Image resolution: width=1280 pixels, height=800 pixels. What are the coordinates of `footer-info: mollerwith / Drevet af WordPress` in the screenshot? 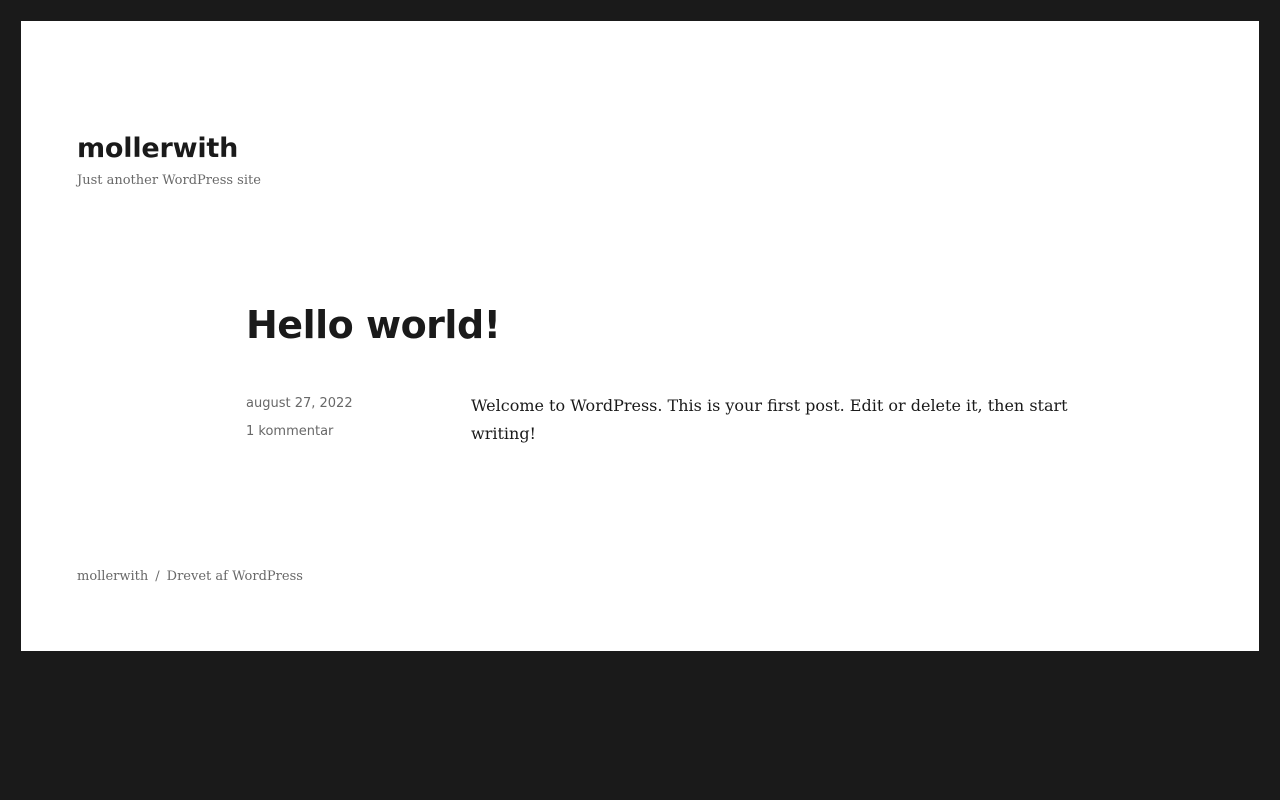 It's located at (190, 577).